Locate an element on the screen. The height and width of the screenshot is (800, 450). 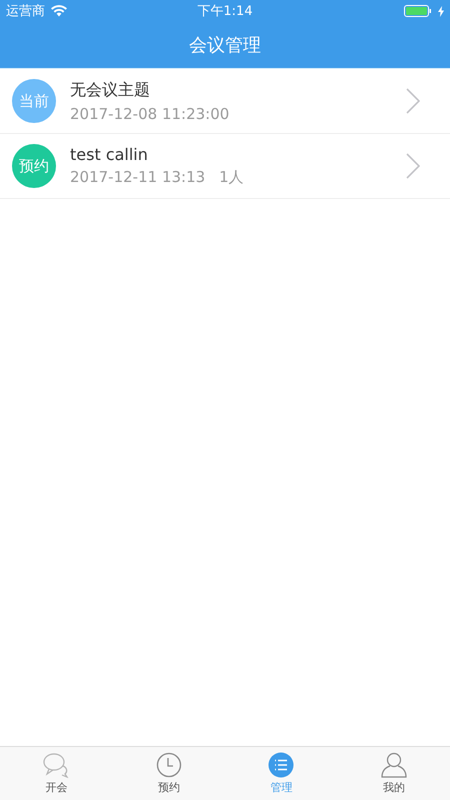
meeting-row: 预约 test callin 2017-12-11 13:13 1人 is located at coordinates (225, 166).